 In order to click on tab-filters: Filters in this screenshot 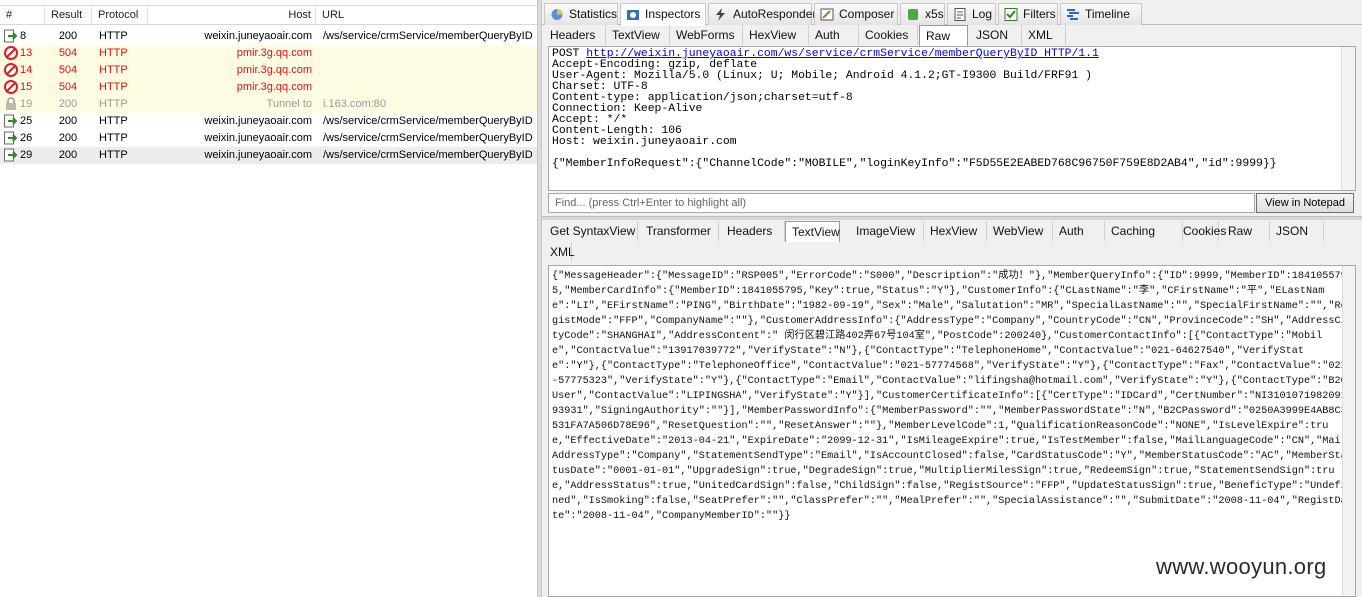, I will do `click(1028, 14)`.